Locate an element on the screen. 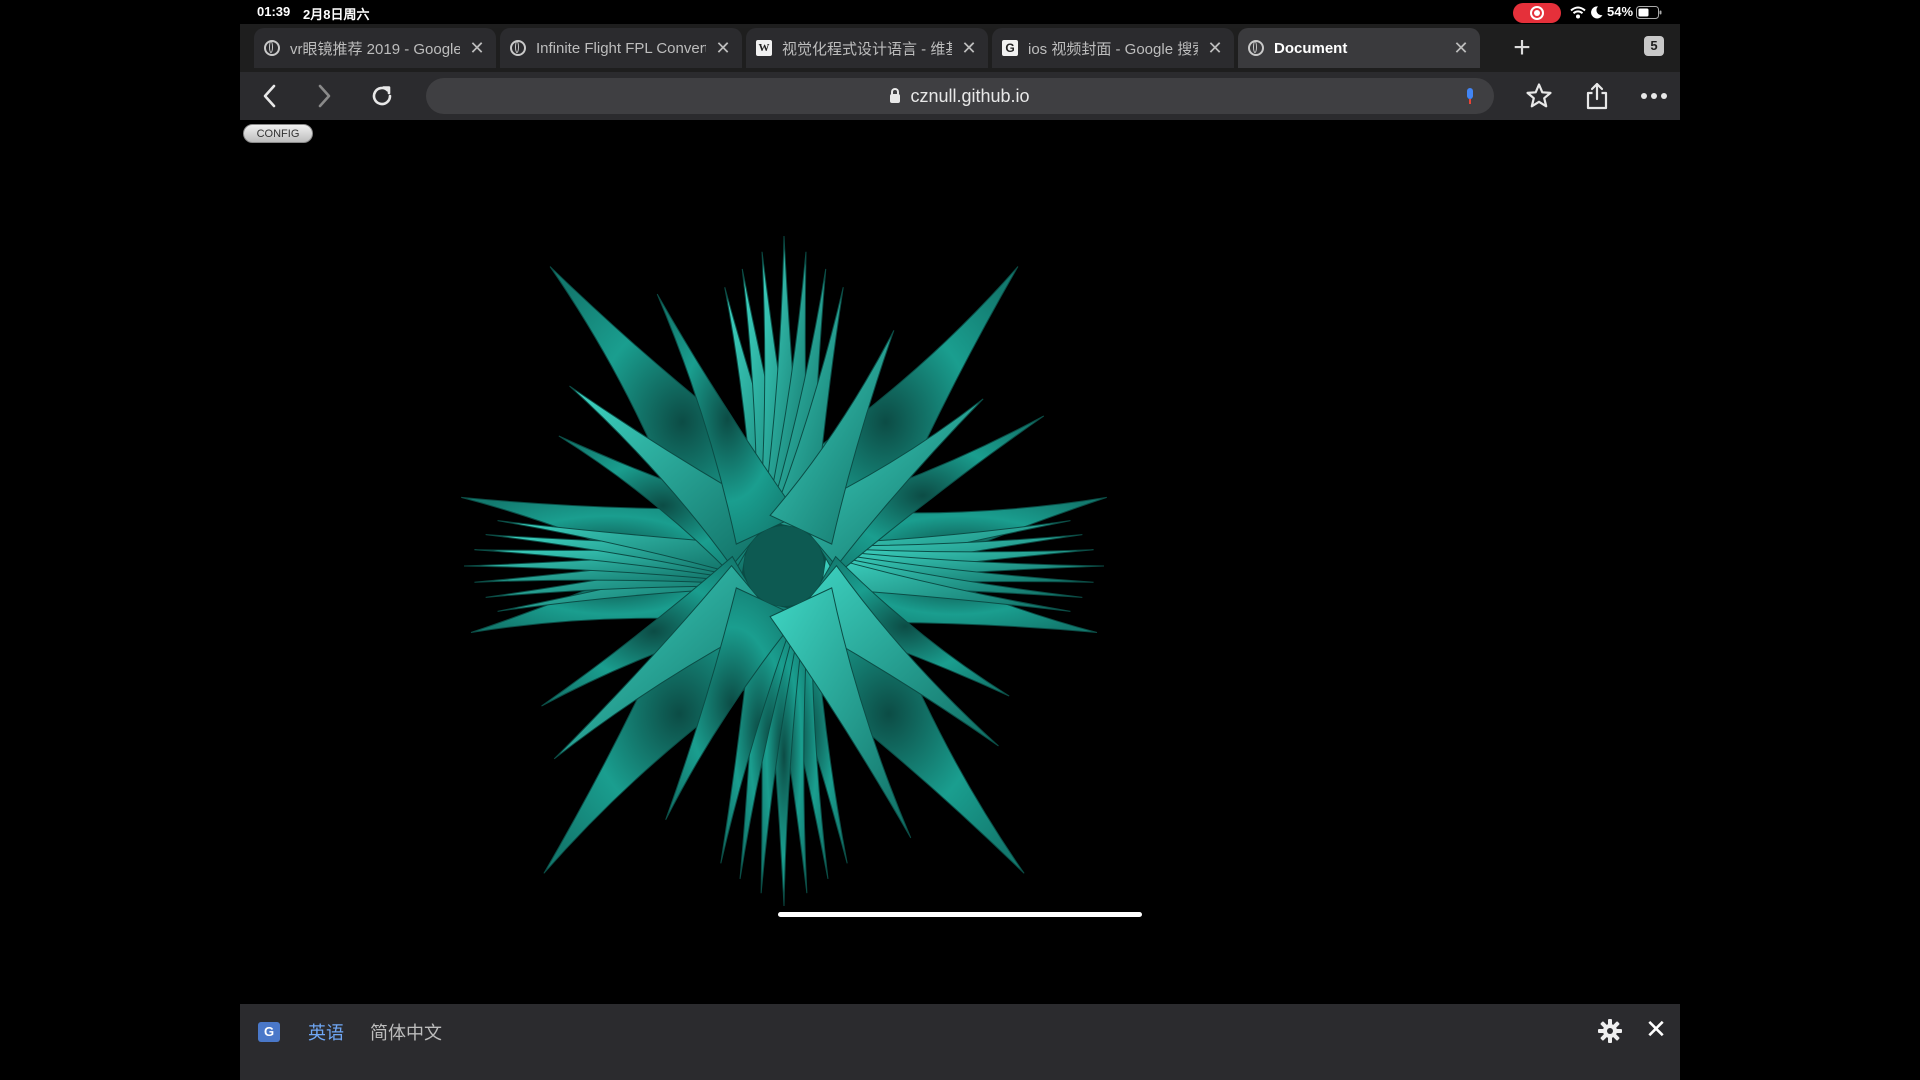 The height and width of the screenshot is (1080, 1920). tab-count-button: 5 is located at coordinates (1654, 46).